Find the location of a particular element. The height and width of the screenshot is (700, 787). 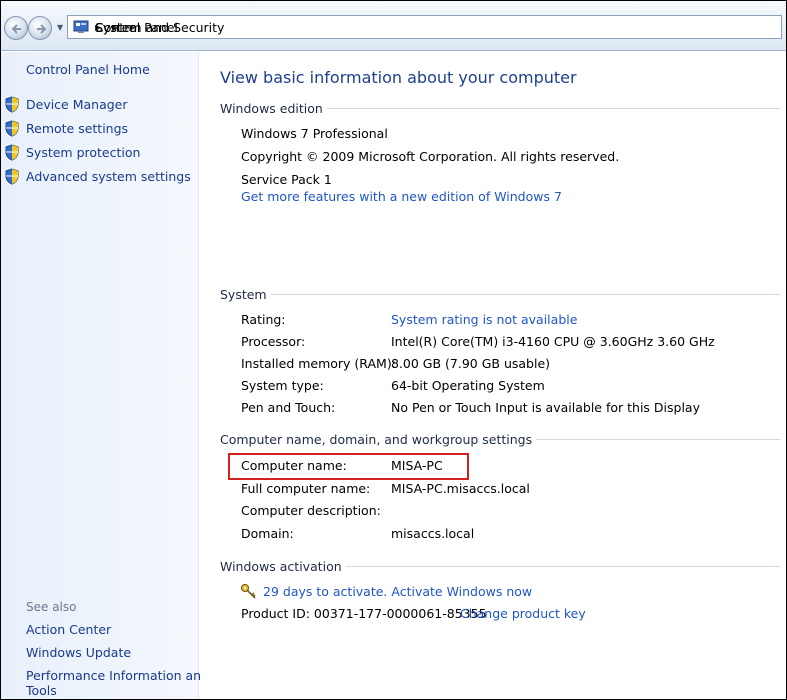

device-manager-link: Device Manager is located at coordinates (77, 104).